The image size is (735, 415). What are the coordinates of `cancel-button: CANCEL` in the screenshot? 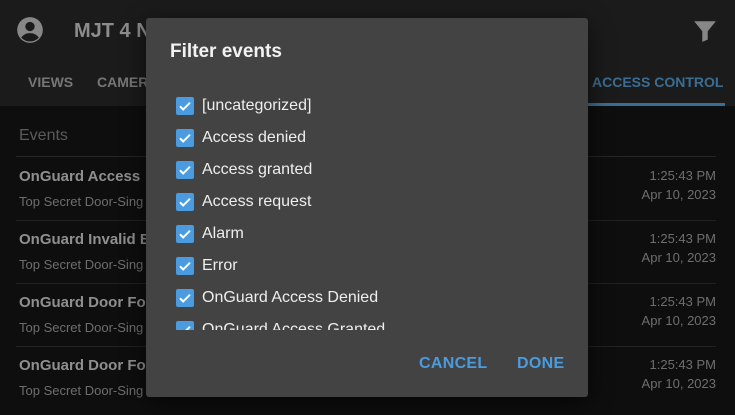 It's located at (453, 364).